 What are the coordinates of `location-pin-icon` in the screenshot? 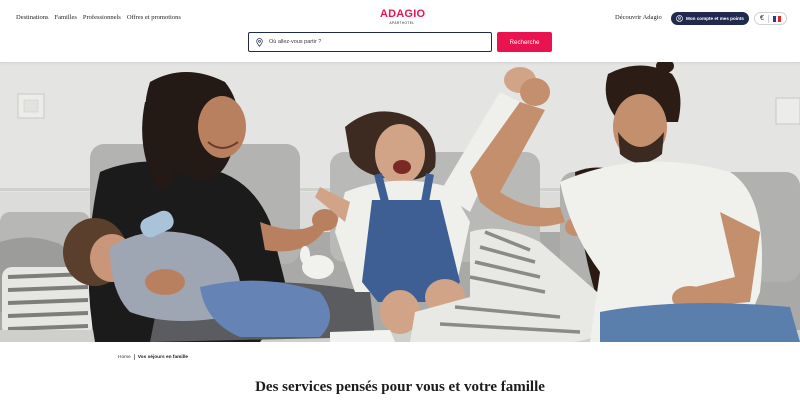 It's located at (259, 42).